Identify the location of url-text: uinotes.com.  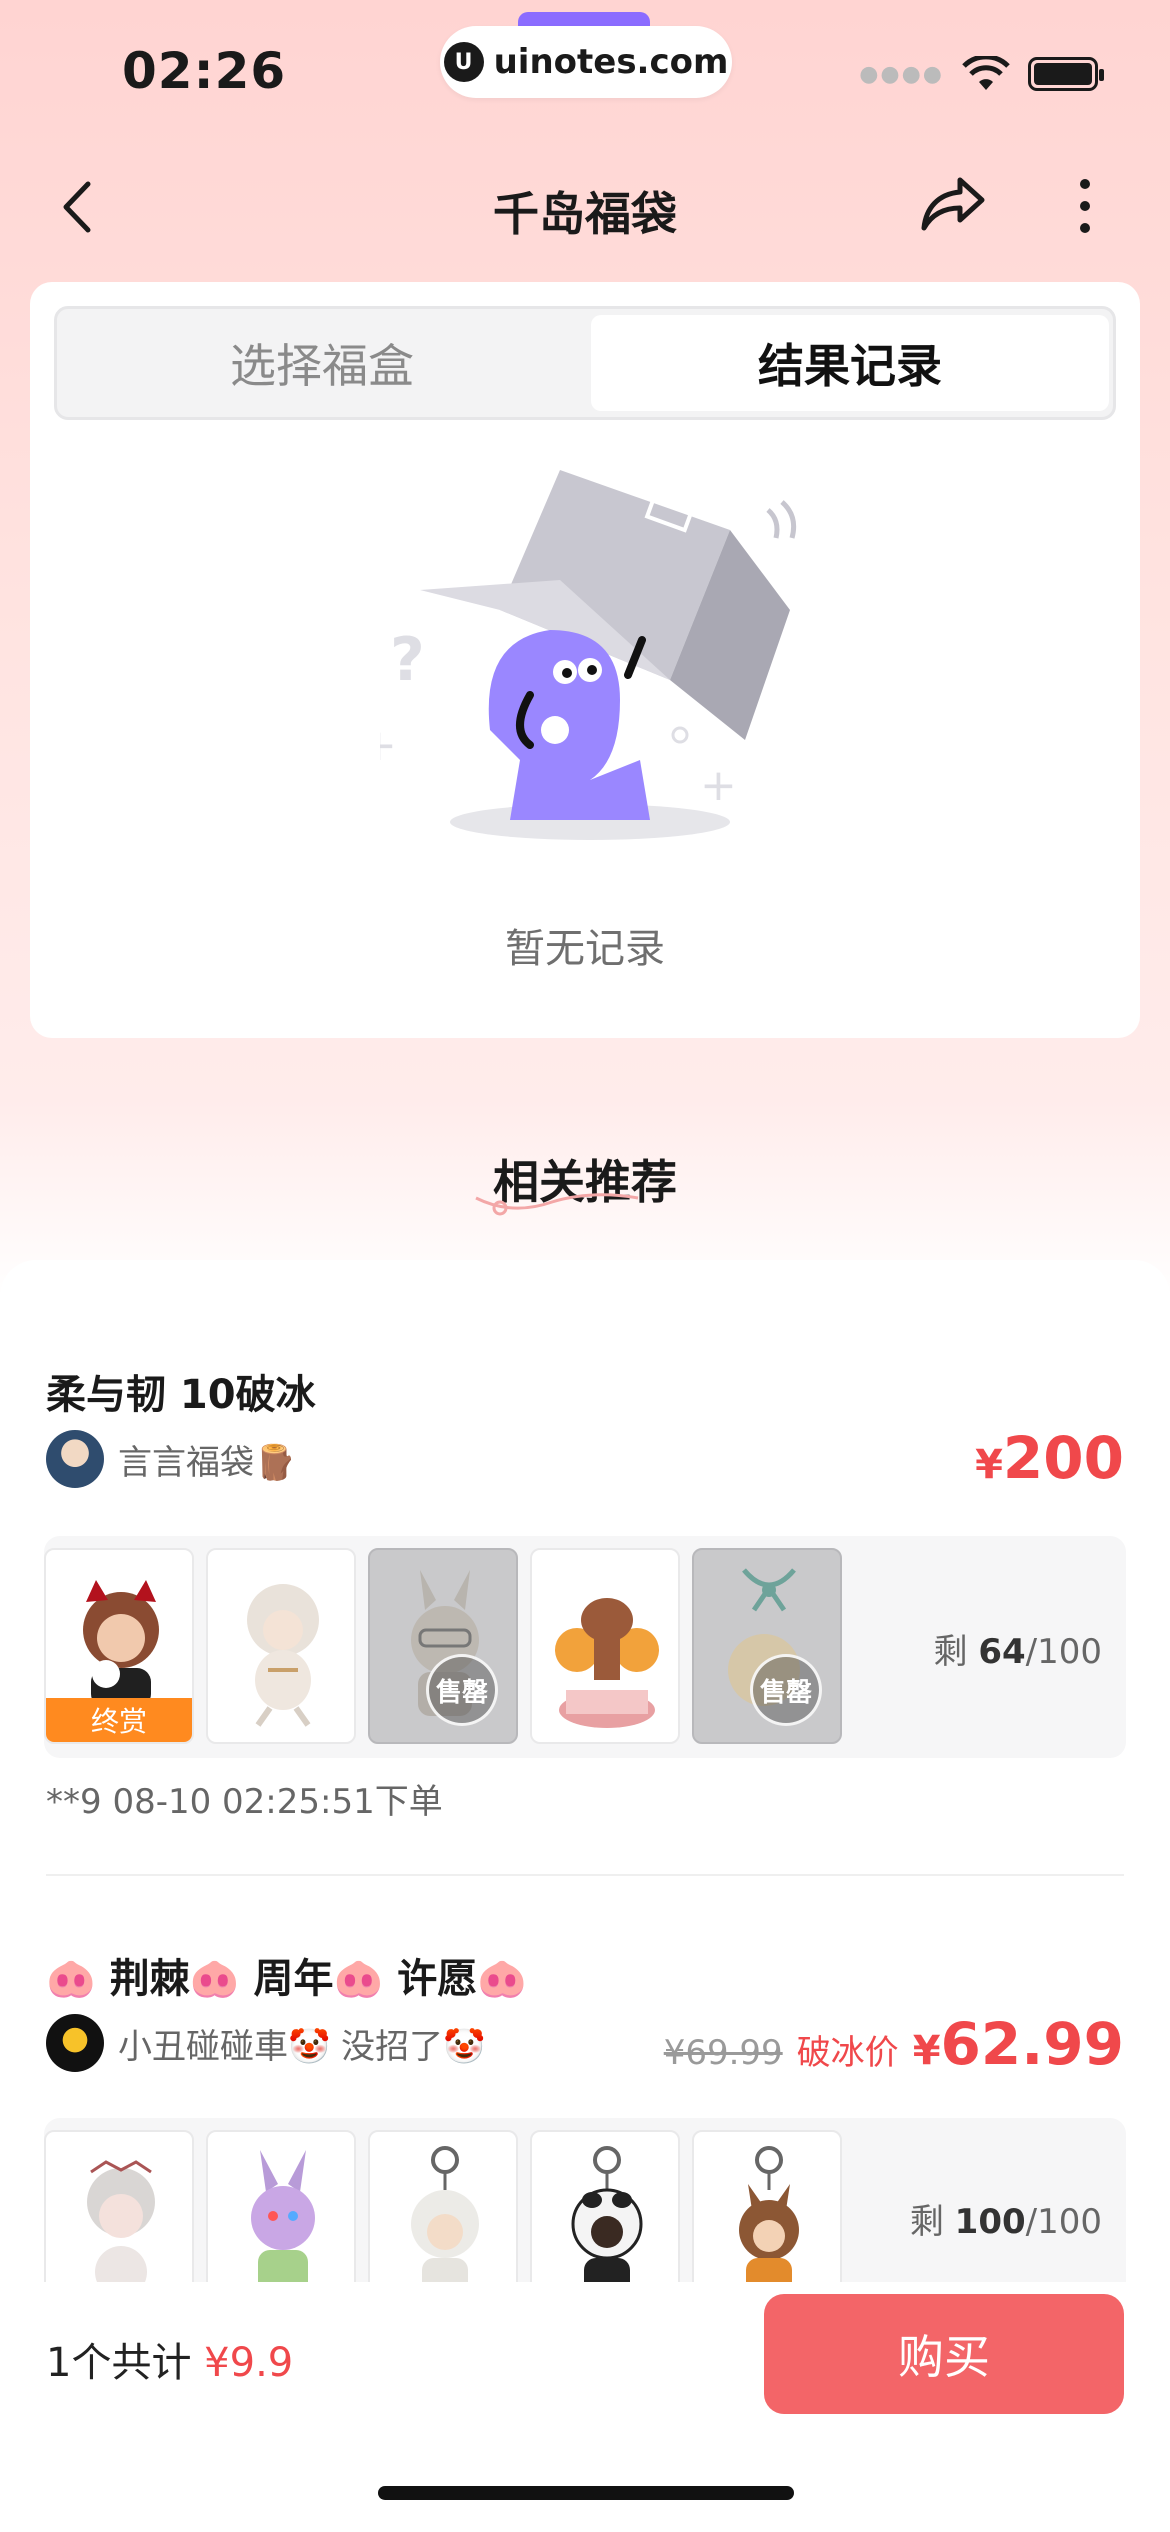
(611, 62).